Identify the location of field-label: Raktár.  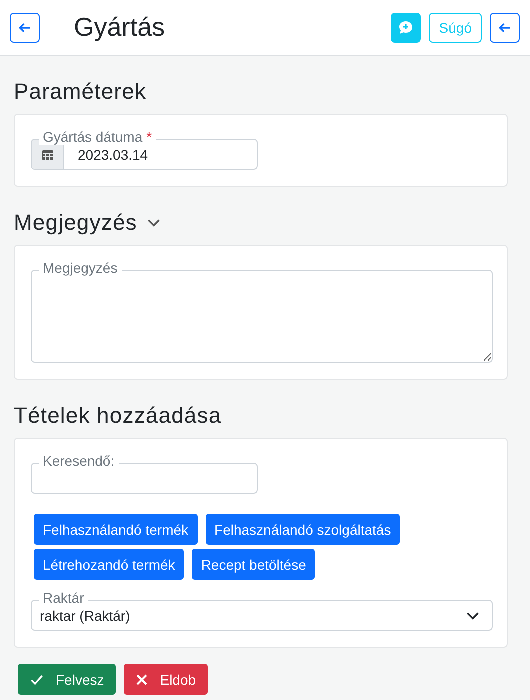
(63, 598).